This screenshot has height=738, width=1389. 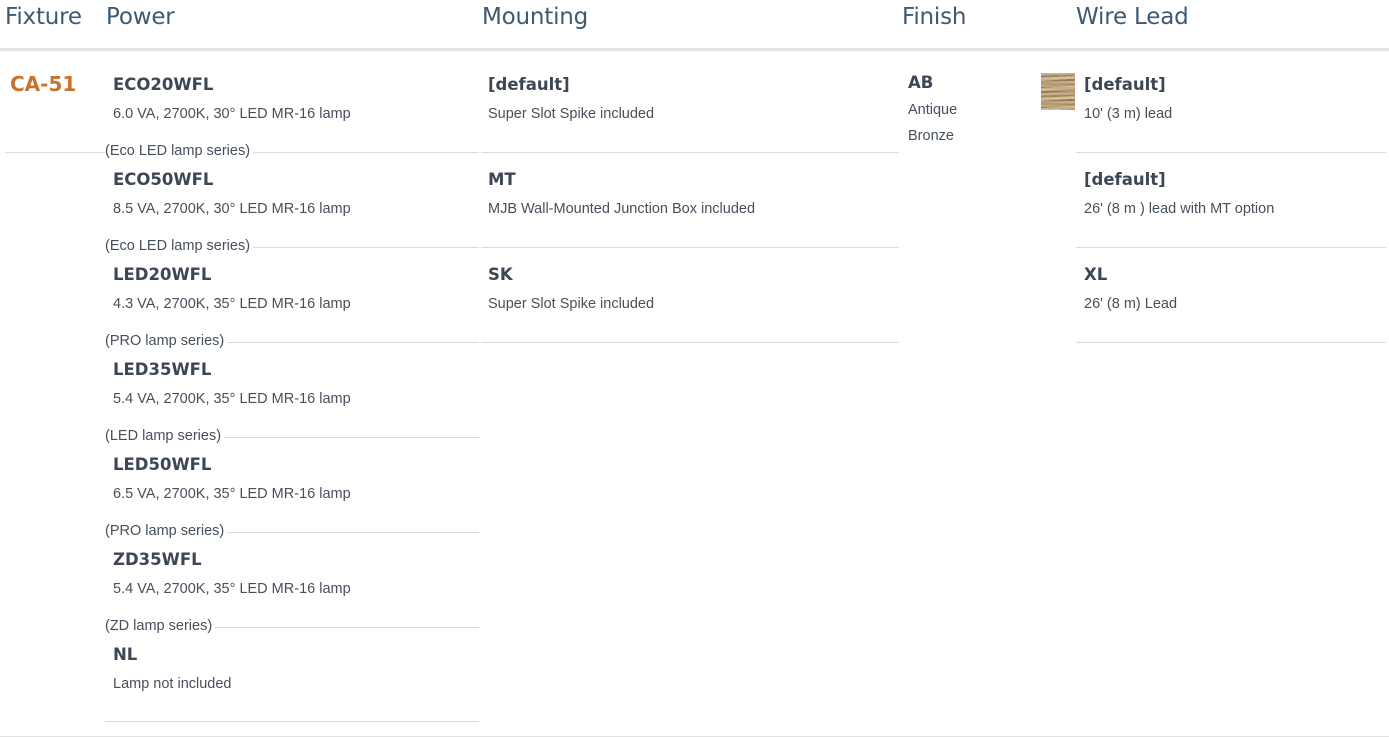 I want to click on header-mounting: Mounting, so click(x=535, y=17).